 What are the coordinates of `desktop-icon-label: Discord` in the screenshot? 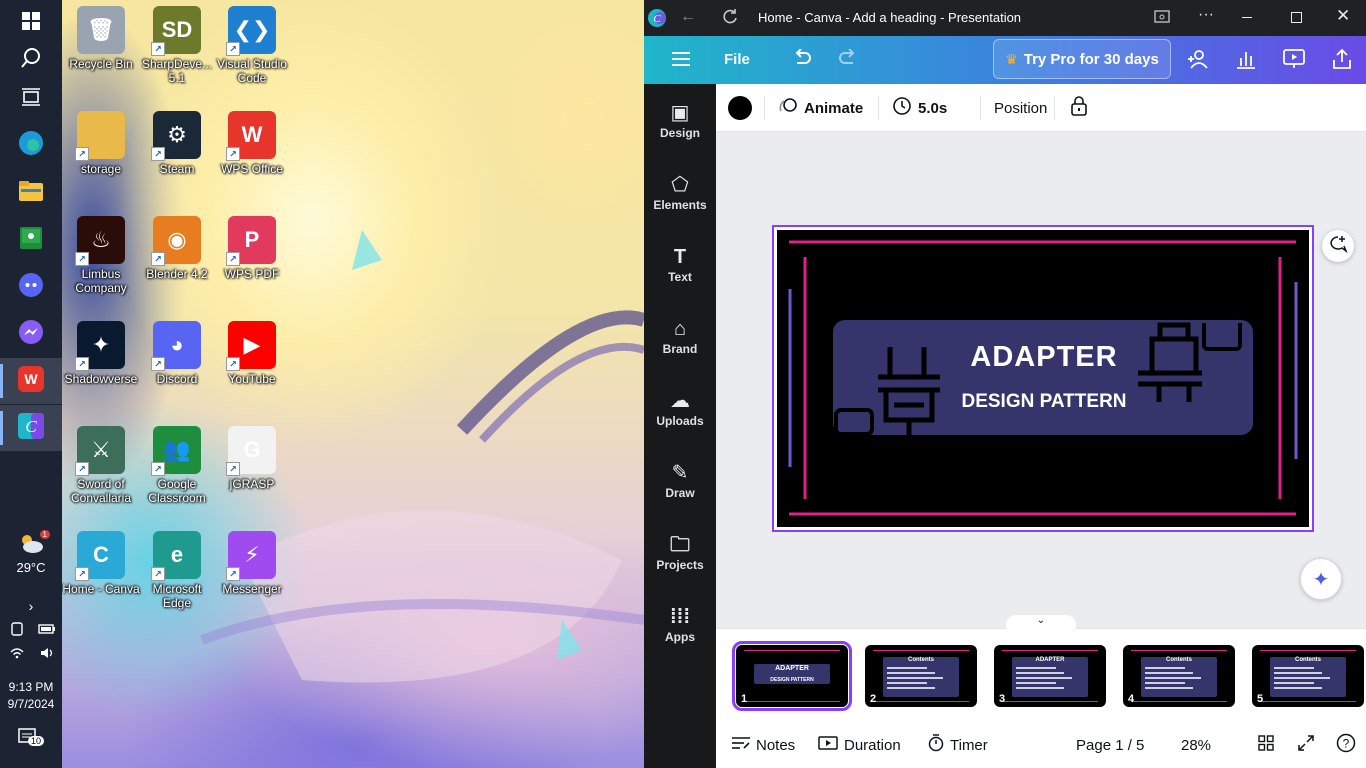 It's located at (177, 379).